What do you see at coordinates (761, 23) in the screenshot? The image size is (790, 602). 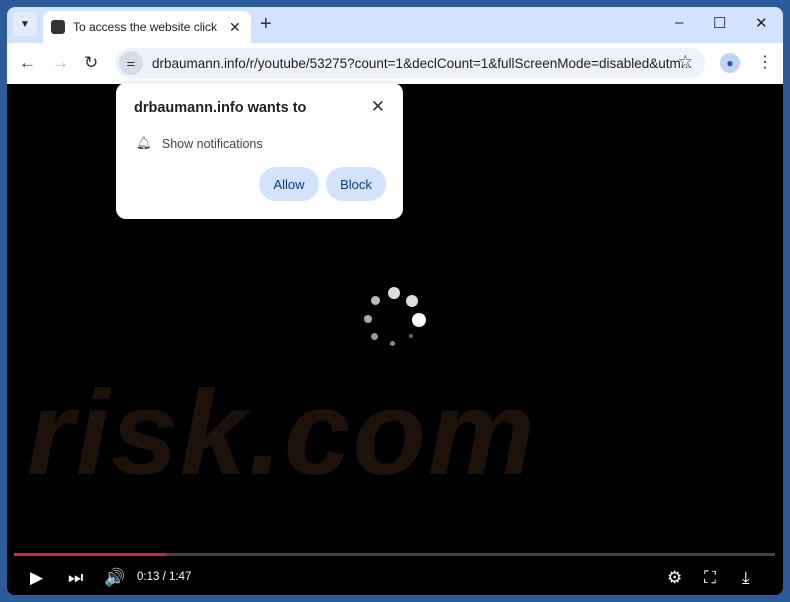 I see `close-window-button: ✕` at bounding box center [761, 23].